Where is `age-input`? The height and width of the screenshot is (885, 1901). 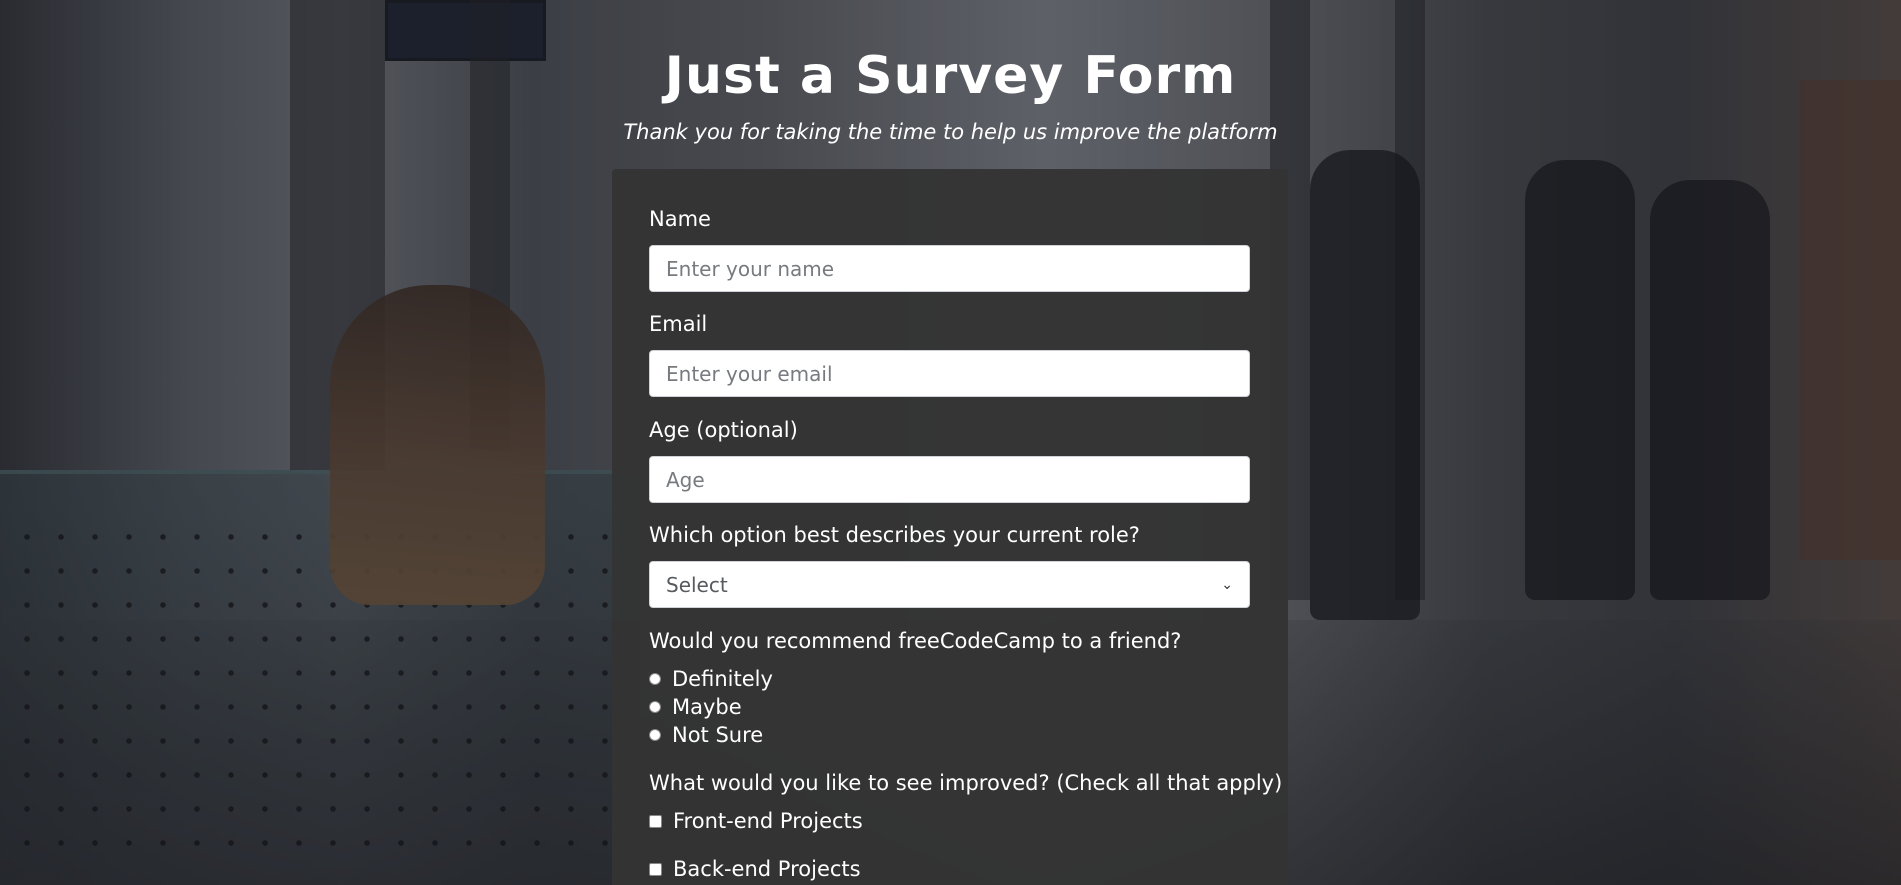
age-input is located at coordinates (949, 479).